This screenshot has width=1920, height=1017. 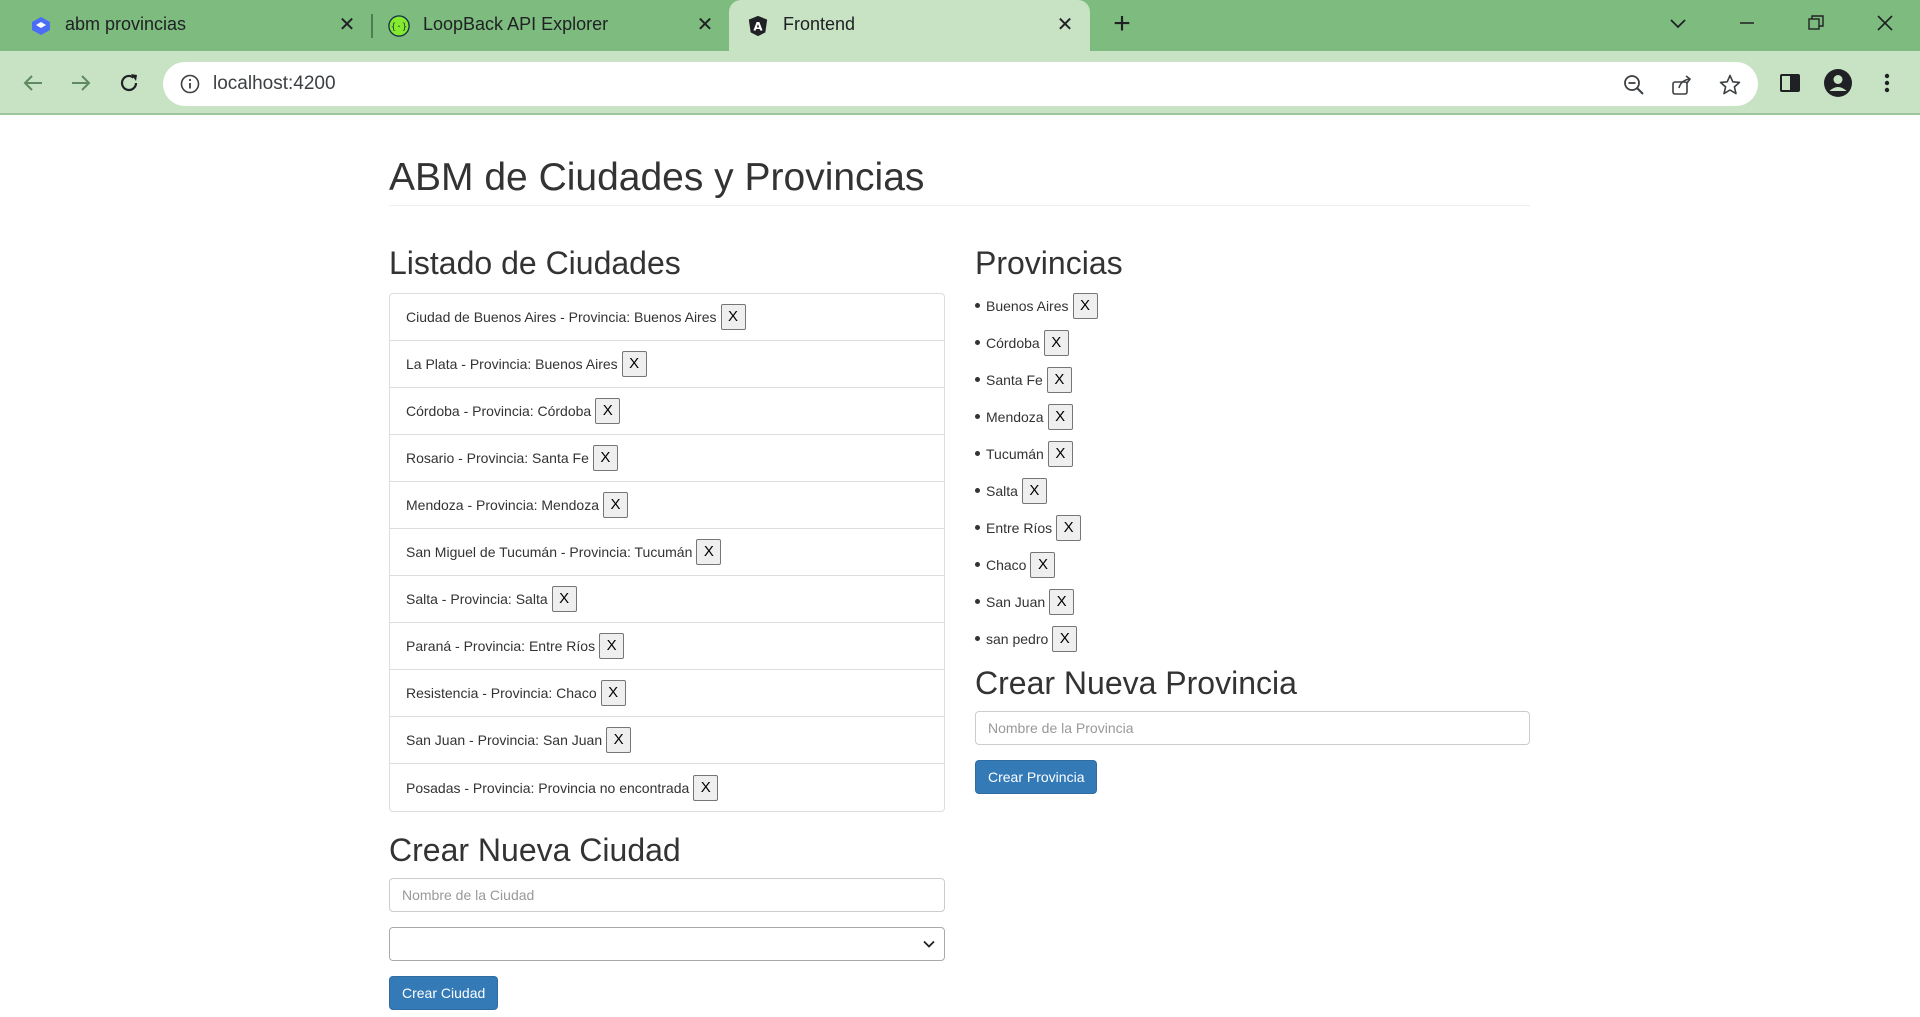 I want to click on reload-icon, so click(x=129, y=83).